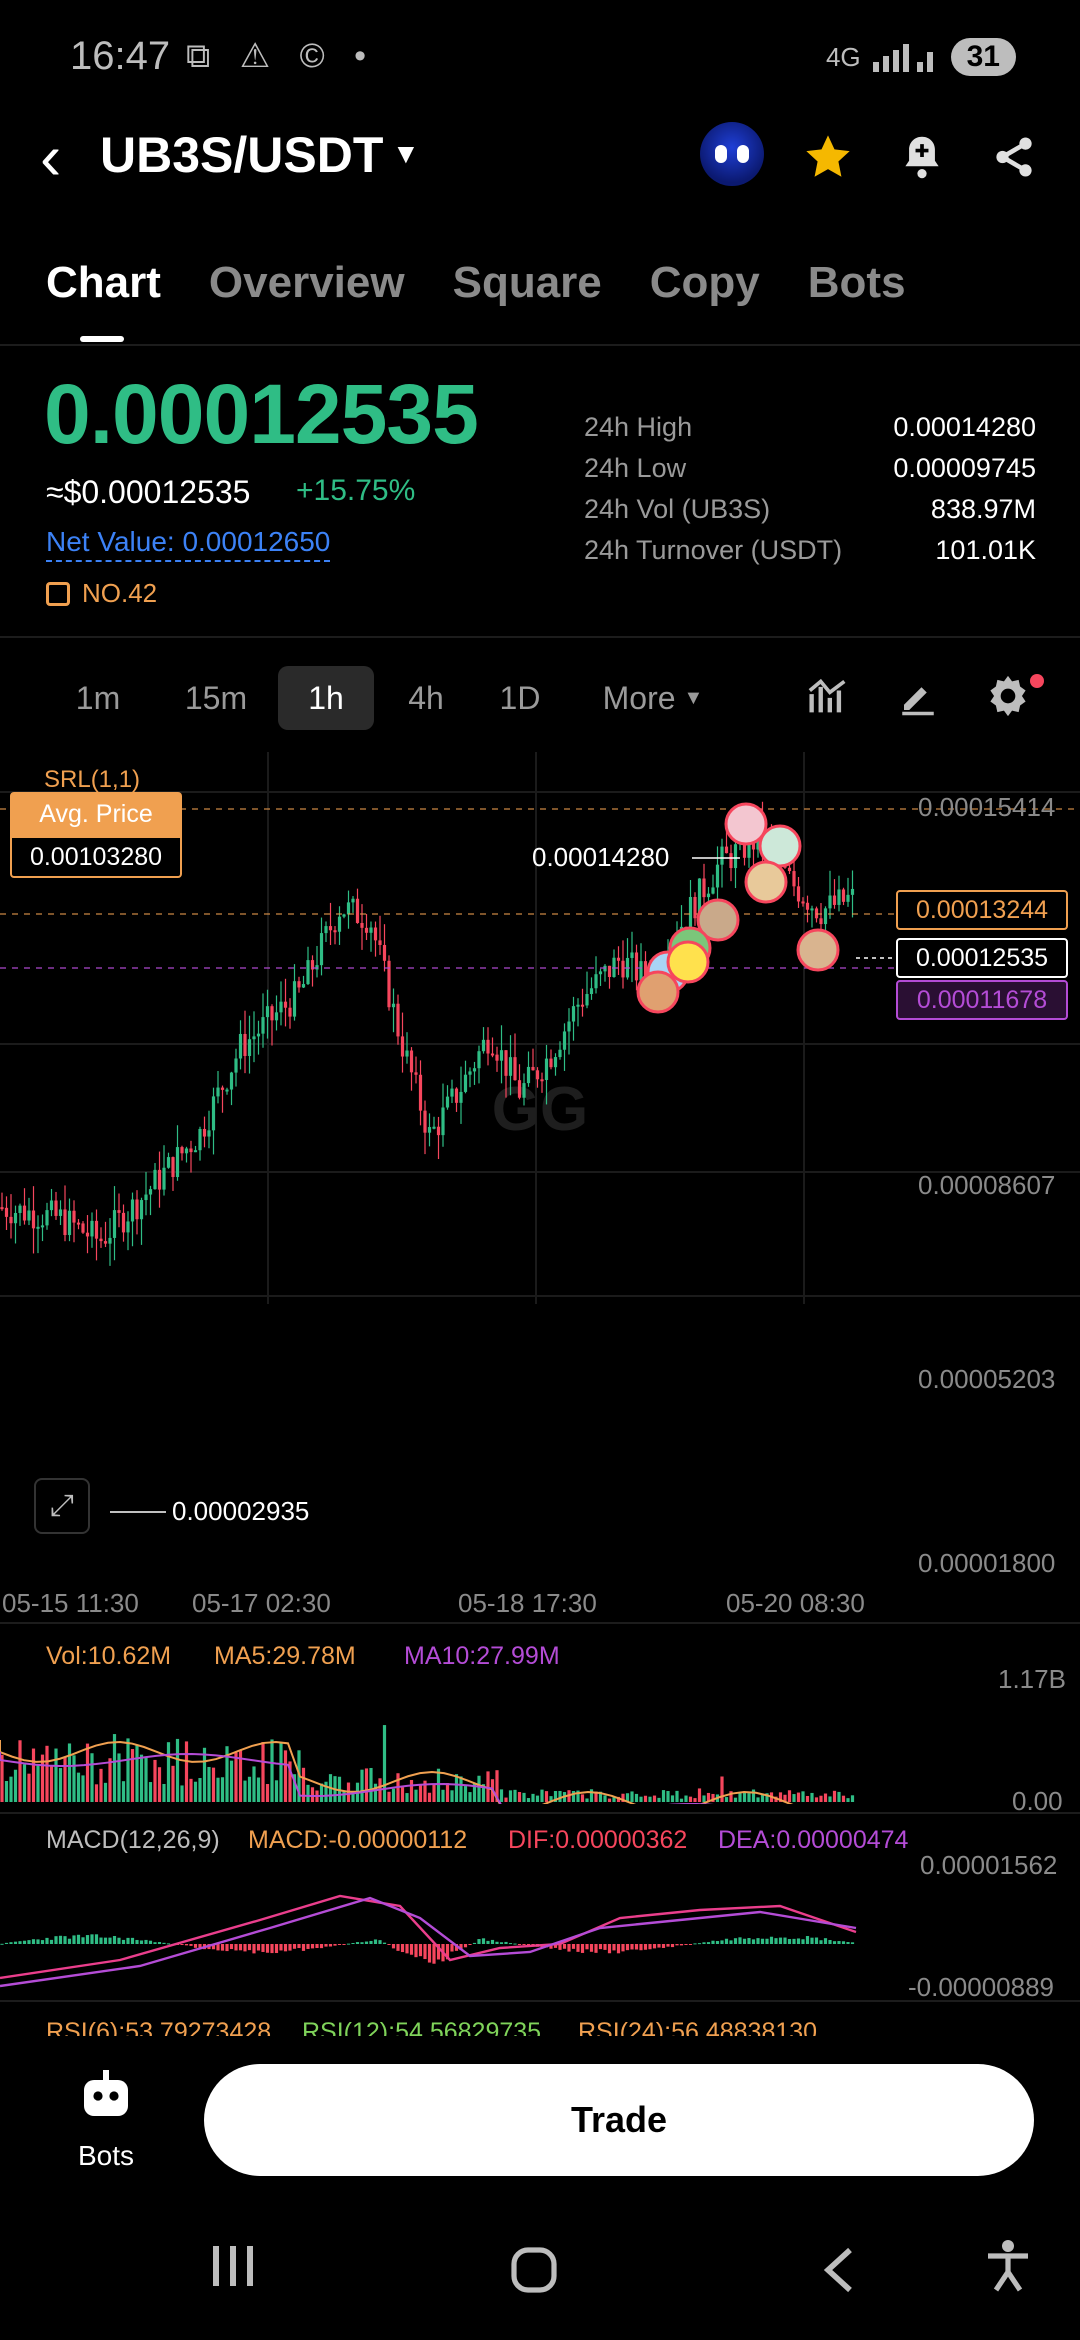 The width and height of the screenshot is (1080, 2340). What do you see at coordinates (921, 57) in the screenshot?
I see `status-right: 4G 31` at bounding box center [921, 57].